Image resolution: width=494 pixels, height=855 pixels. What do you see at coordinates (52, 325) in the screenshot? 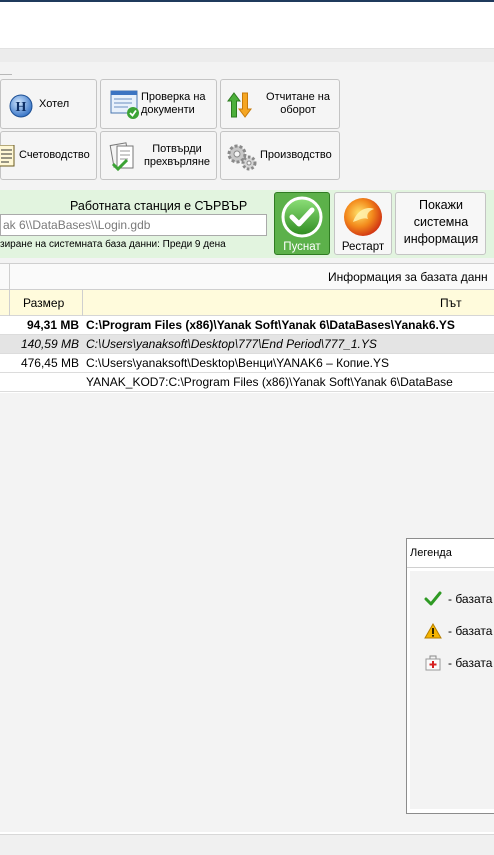
I see `row-size: 94,31 MB` at bounding box center [52, 325].